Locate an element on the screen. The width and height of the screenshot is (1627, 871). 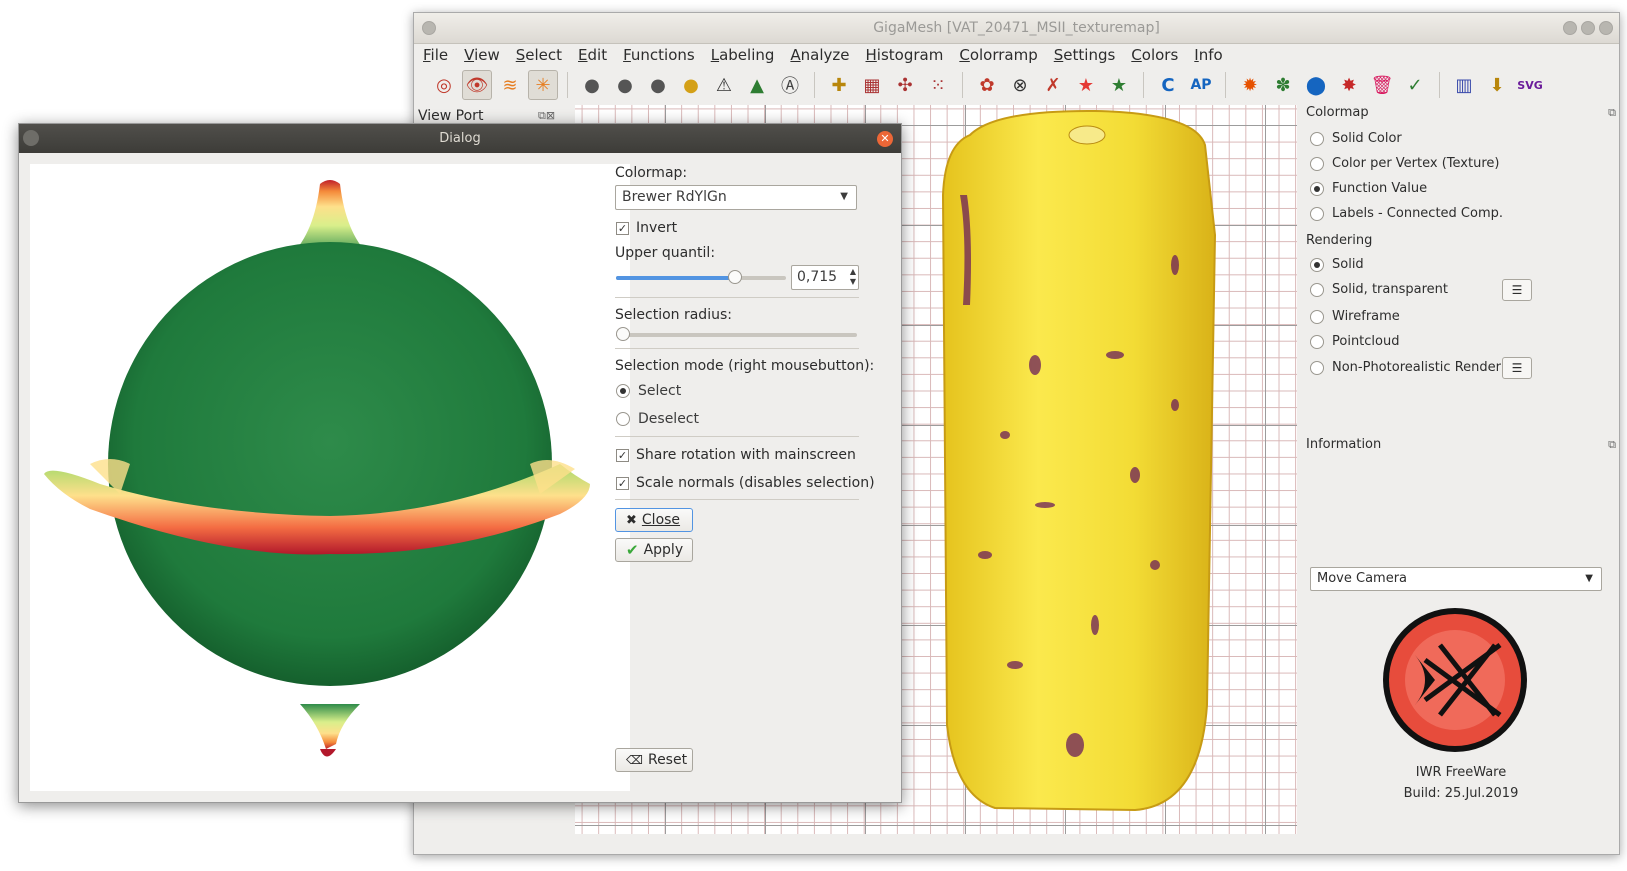
build-label: Build: 25.Jul.2019 is located at coordinates (1461, 793).